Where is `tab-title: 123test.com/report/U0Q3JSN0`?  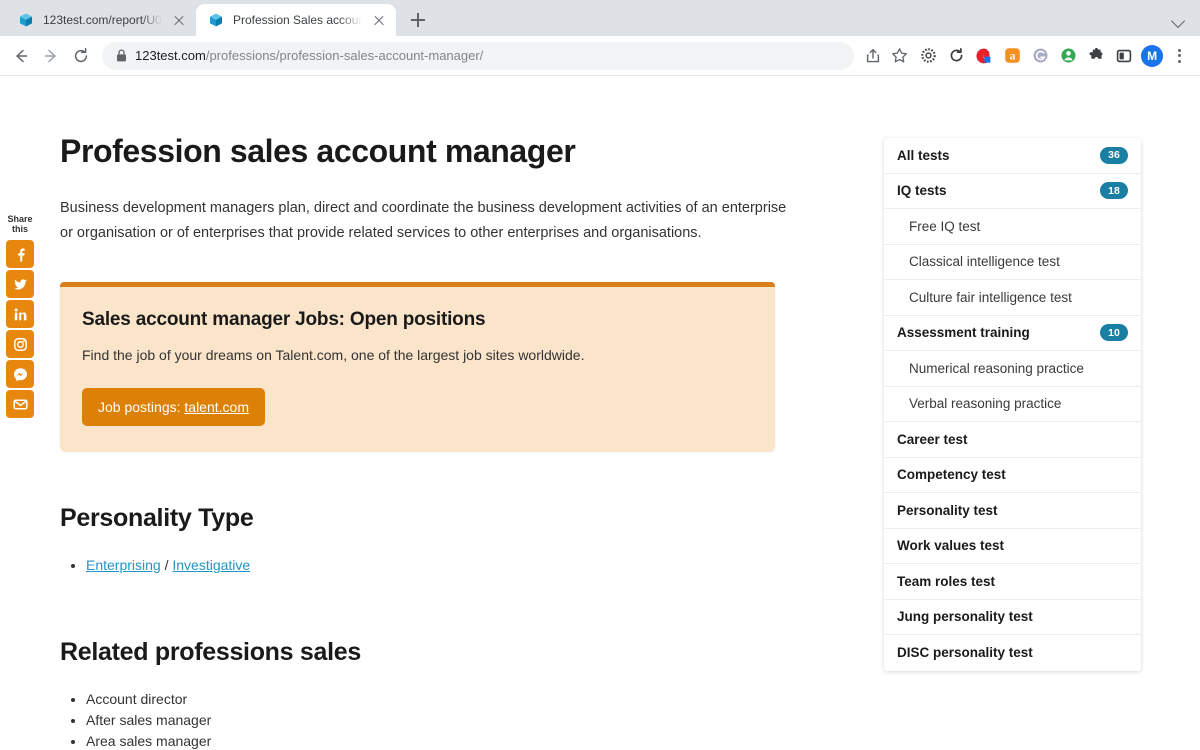 tab-title: 123test.com/report/U0Q3JSN0 is located at coordinates (102, 20).